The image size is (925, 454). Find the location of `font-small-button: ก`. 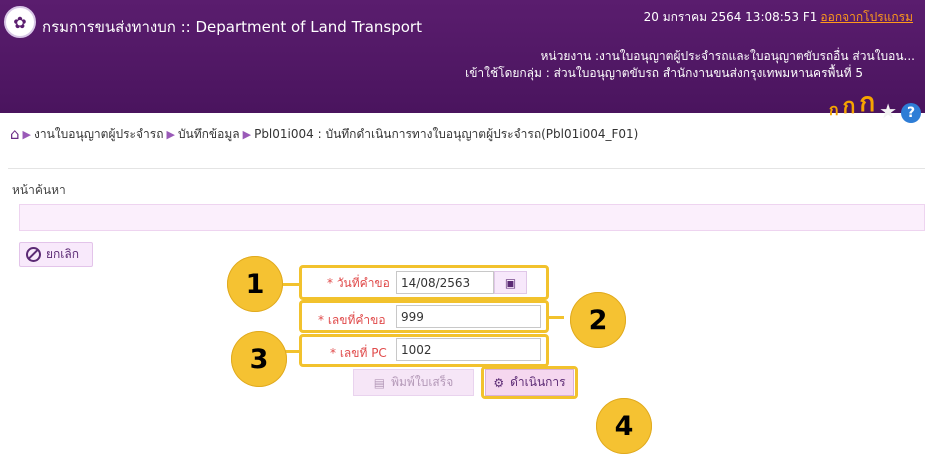

font-small-button: ก is located at coordinates (834, 110).